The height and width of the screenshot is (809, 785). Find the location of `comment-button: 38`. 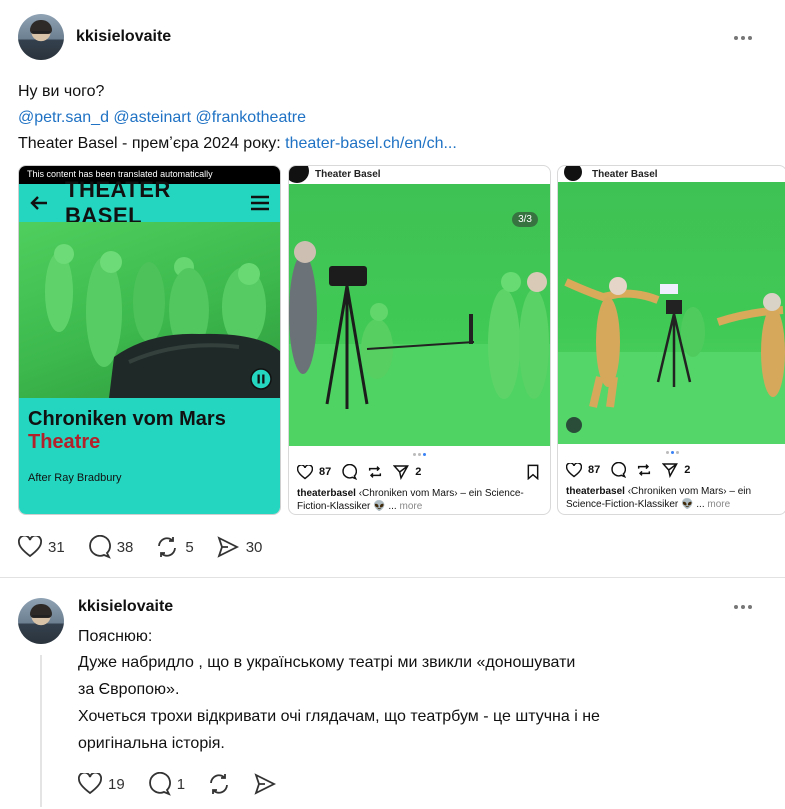

comment-button: 38 is located at coordinates (110, 547).